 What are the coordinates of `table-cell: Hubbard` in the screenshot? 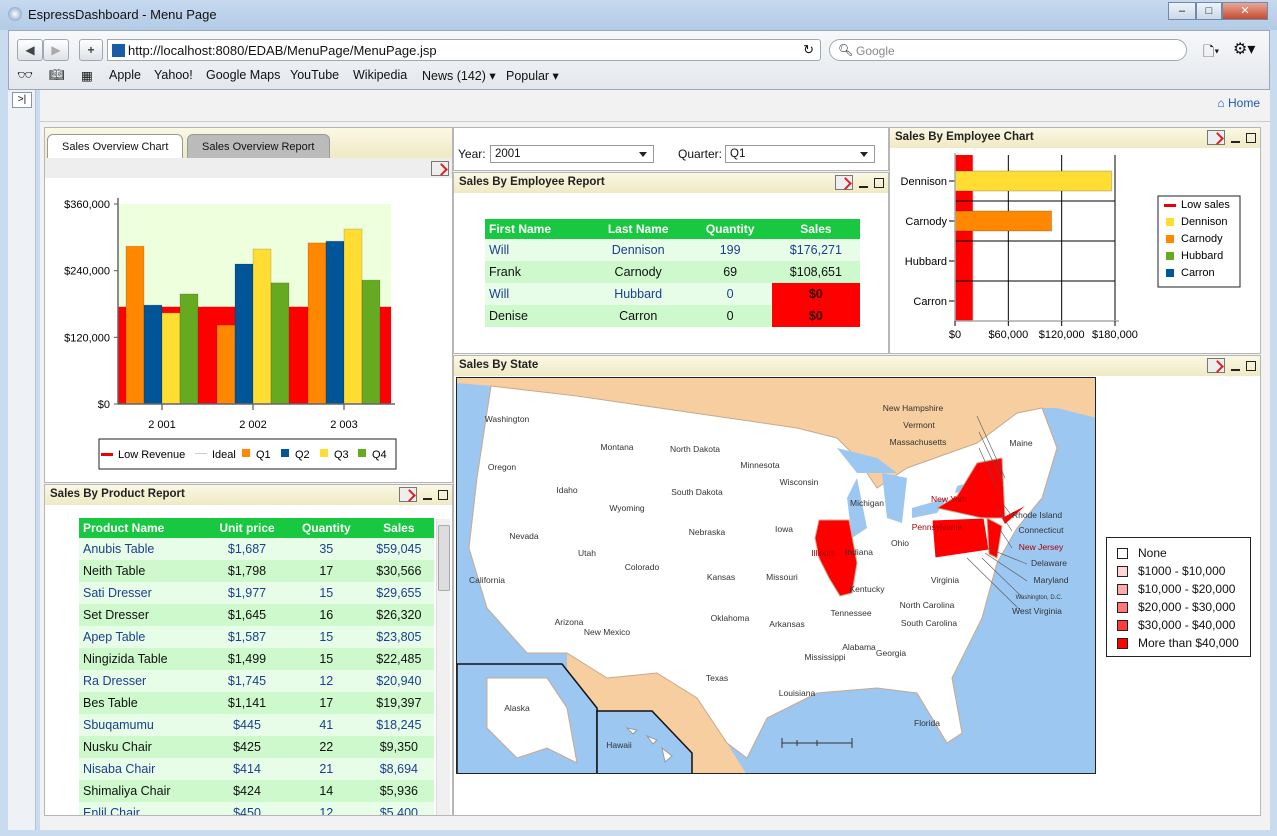 It's located at (638, 294).